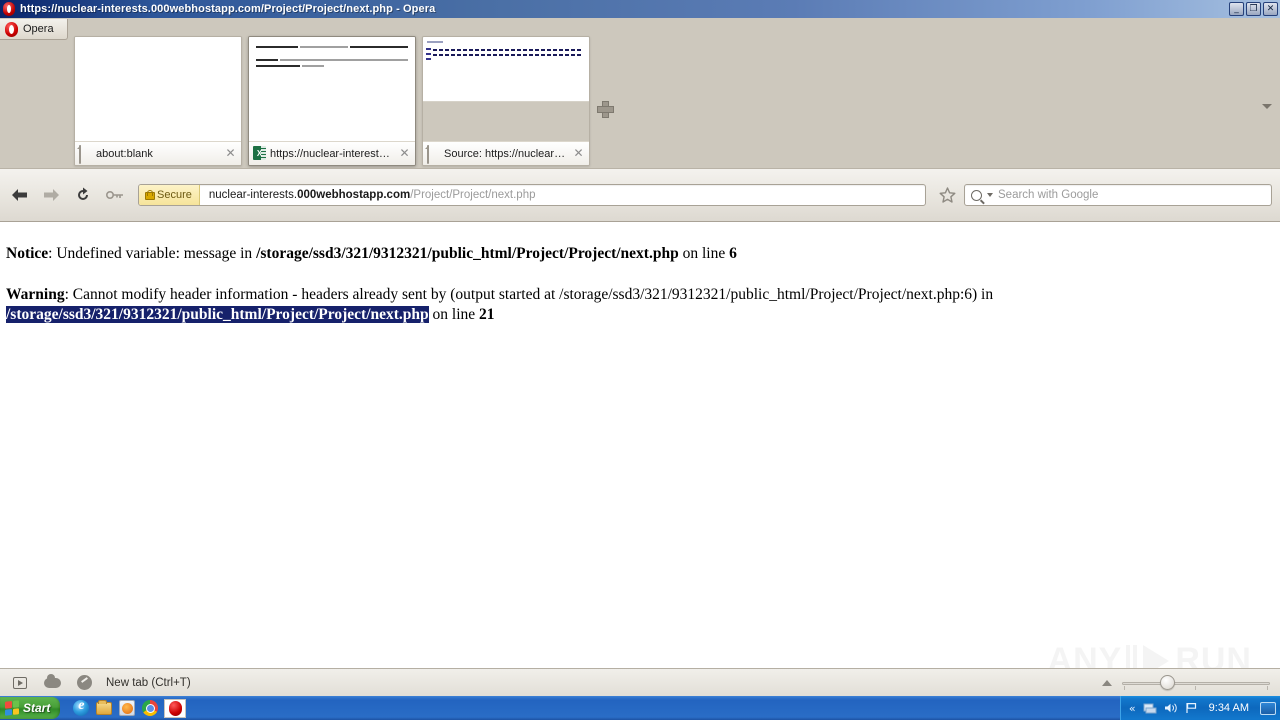  I want to click on zoom-slider-track, so click(1196, 683).